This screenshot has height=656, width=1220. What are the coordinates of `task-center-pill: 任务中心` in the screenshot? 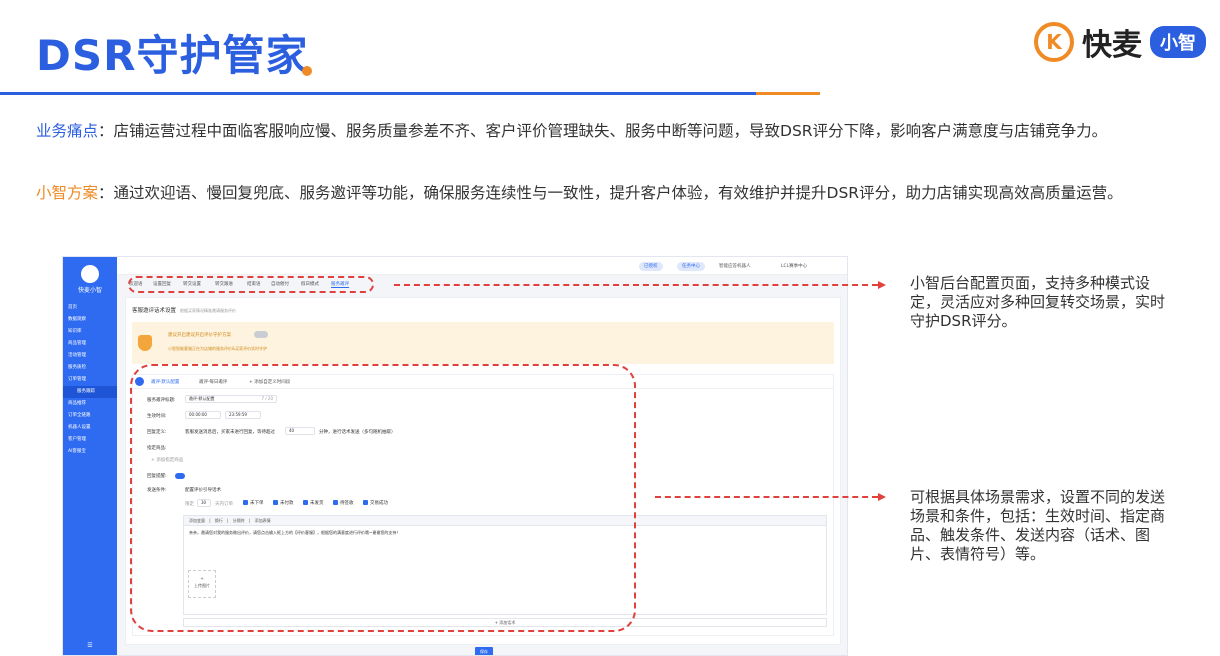 It's located at (691, 266).